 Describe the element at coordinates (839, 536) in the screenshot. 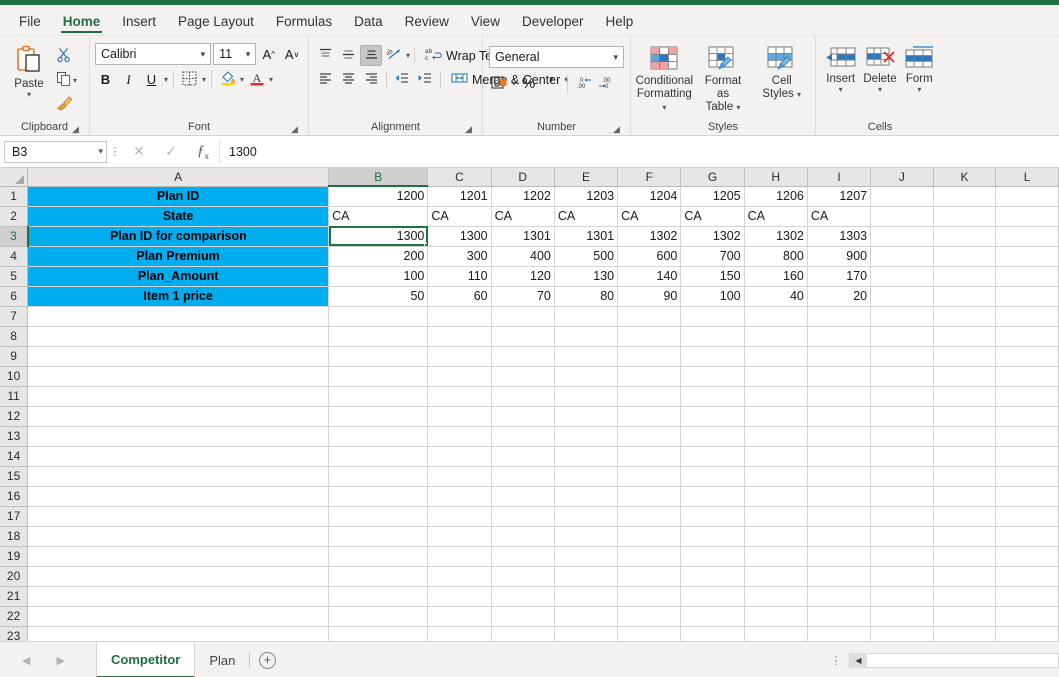

I see `cell-i18` at that location.